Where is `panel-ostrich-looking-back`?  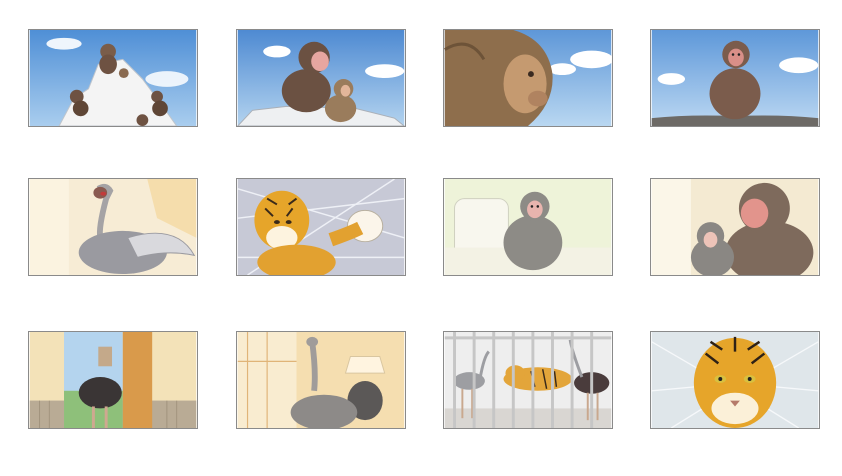
panel-ostrich-looking-back is located at coordinates (321, 380).